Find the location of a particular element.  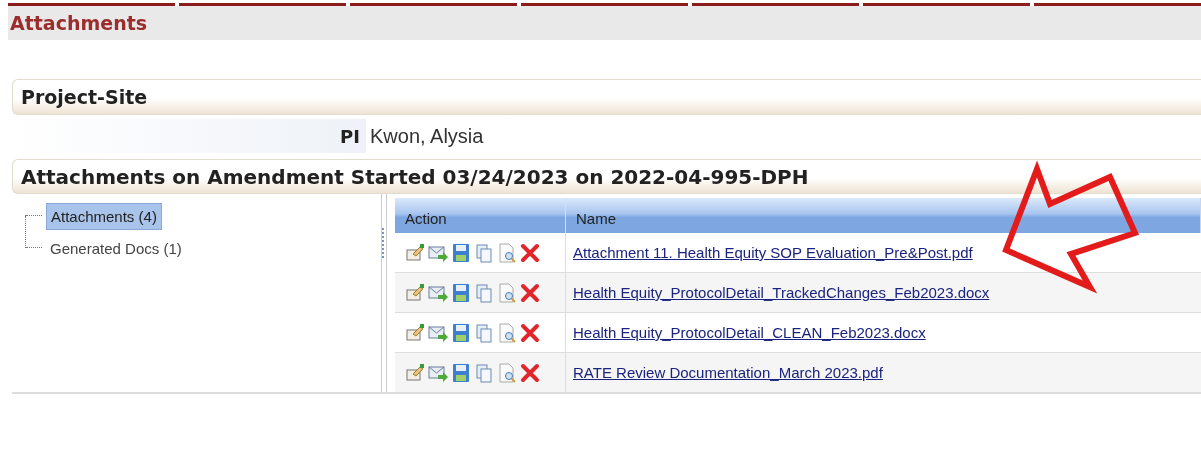

tree-item: Generated Docs (1) is located at coordinates (116, 248).